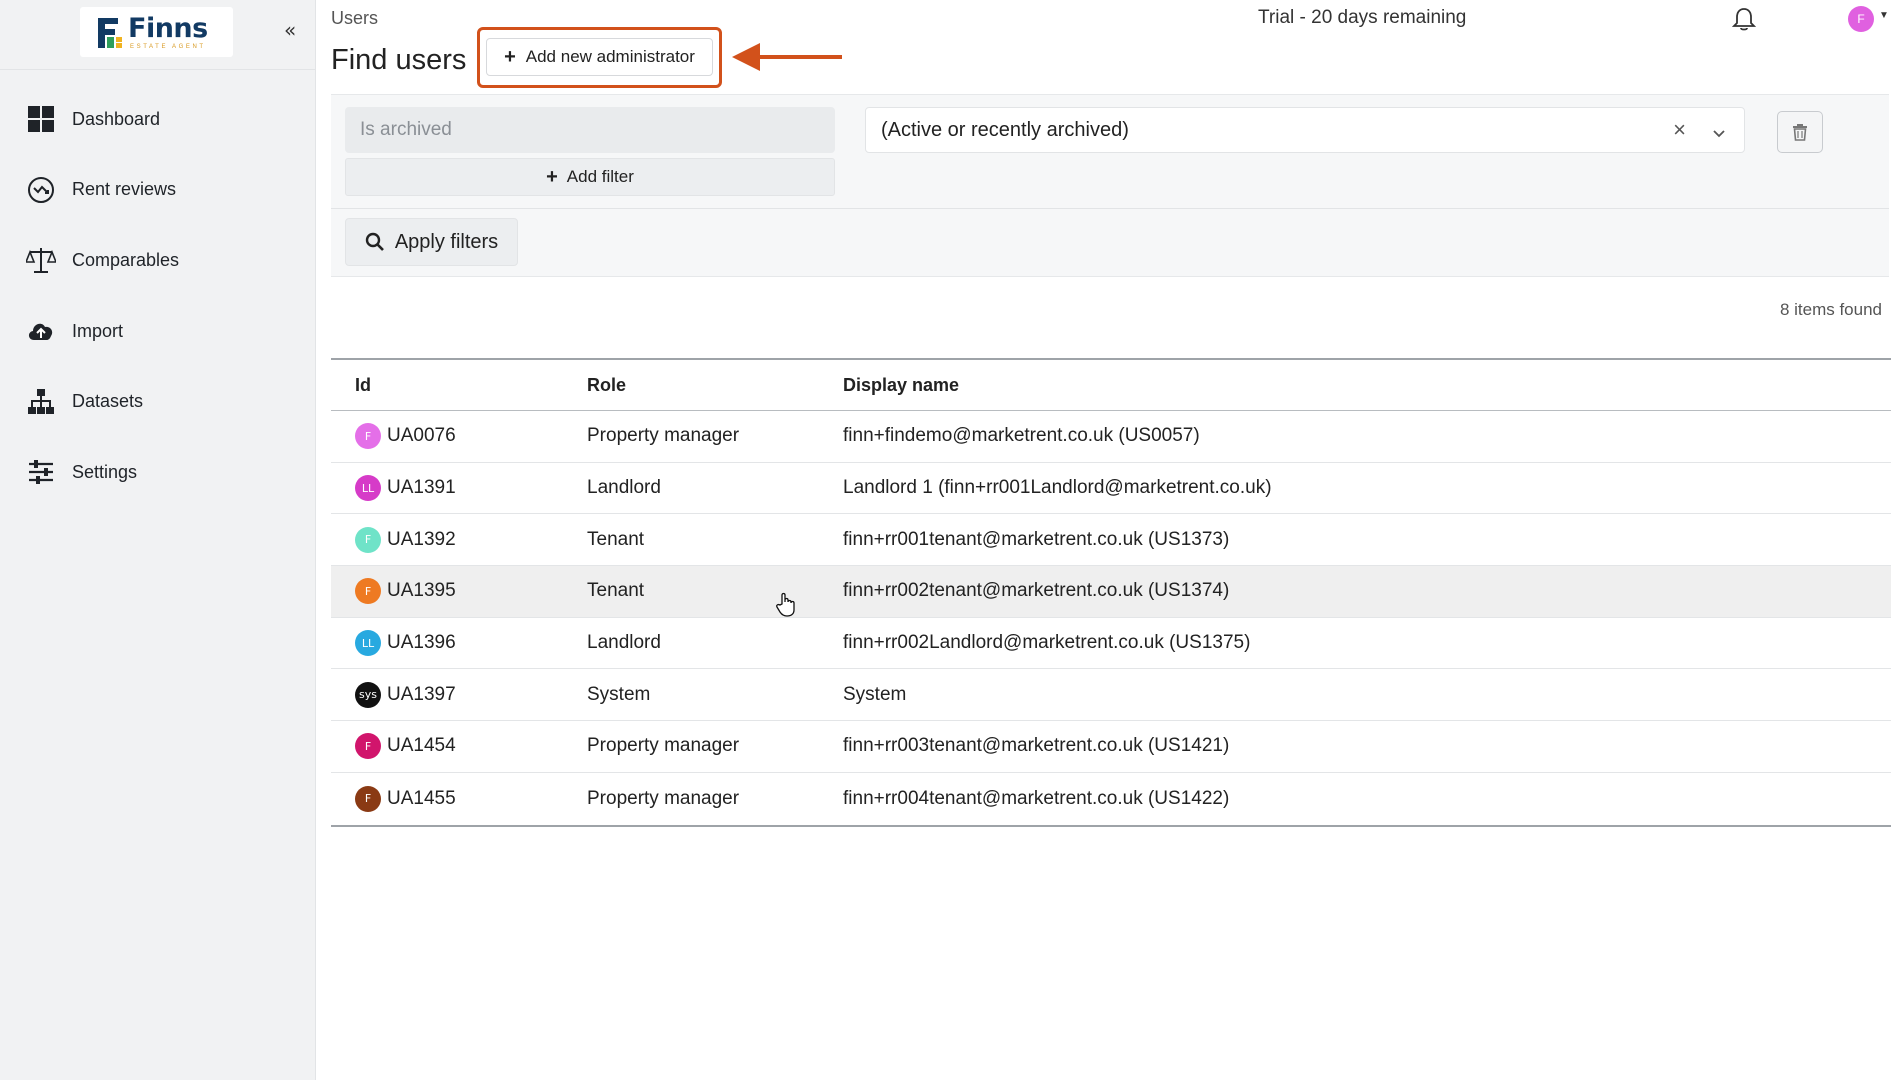 Image resolution: width=1902 pixels, height=1080 pixels. Describe the element at coordinates (875, 694) in the screenshot. I see `cell-display-name: System` at that location.